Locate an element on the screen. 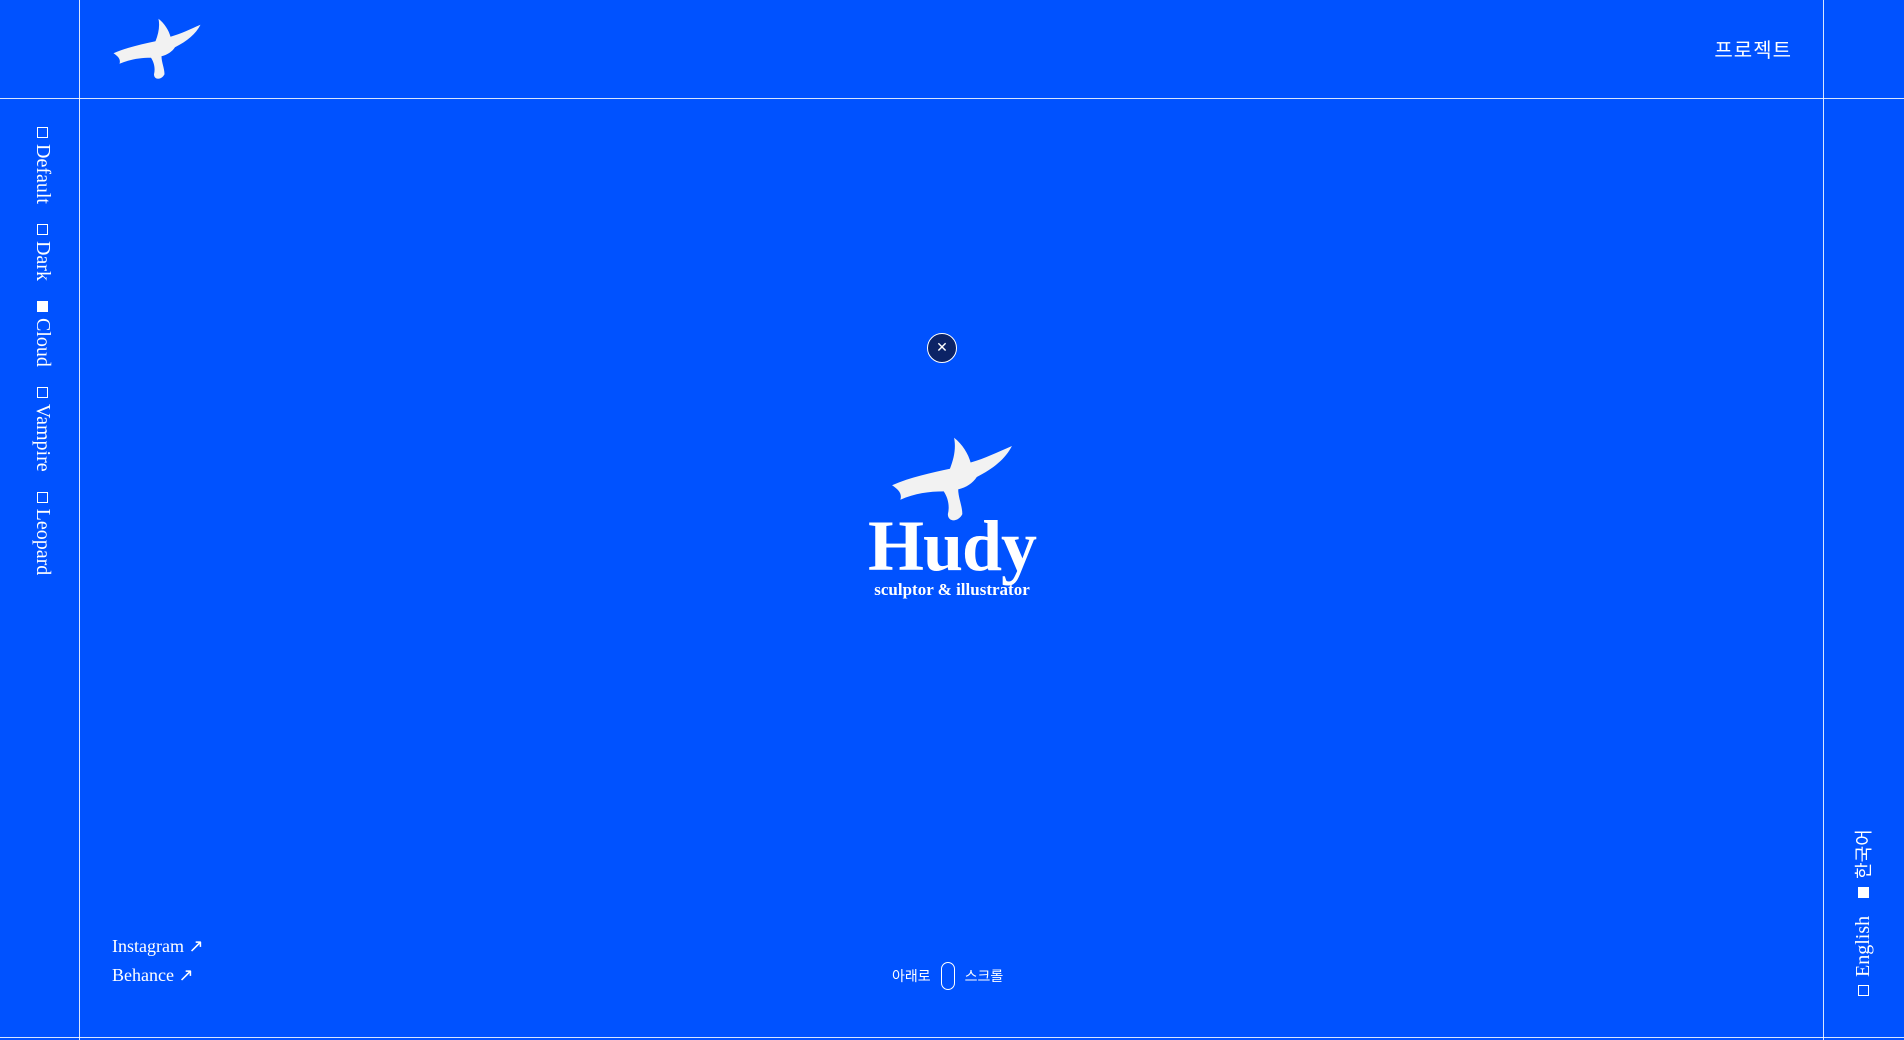 The height and width of the screenshot is (1040, 1904). instagram-link: Instagram ↗ is located at coordinates (158, 946).